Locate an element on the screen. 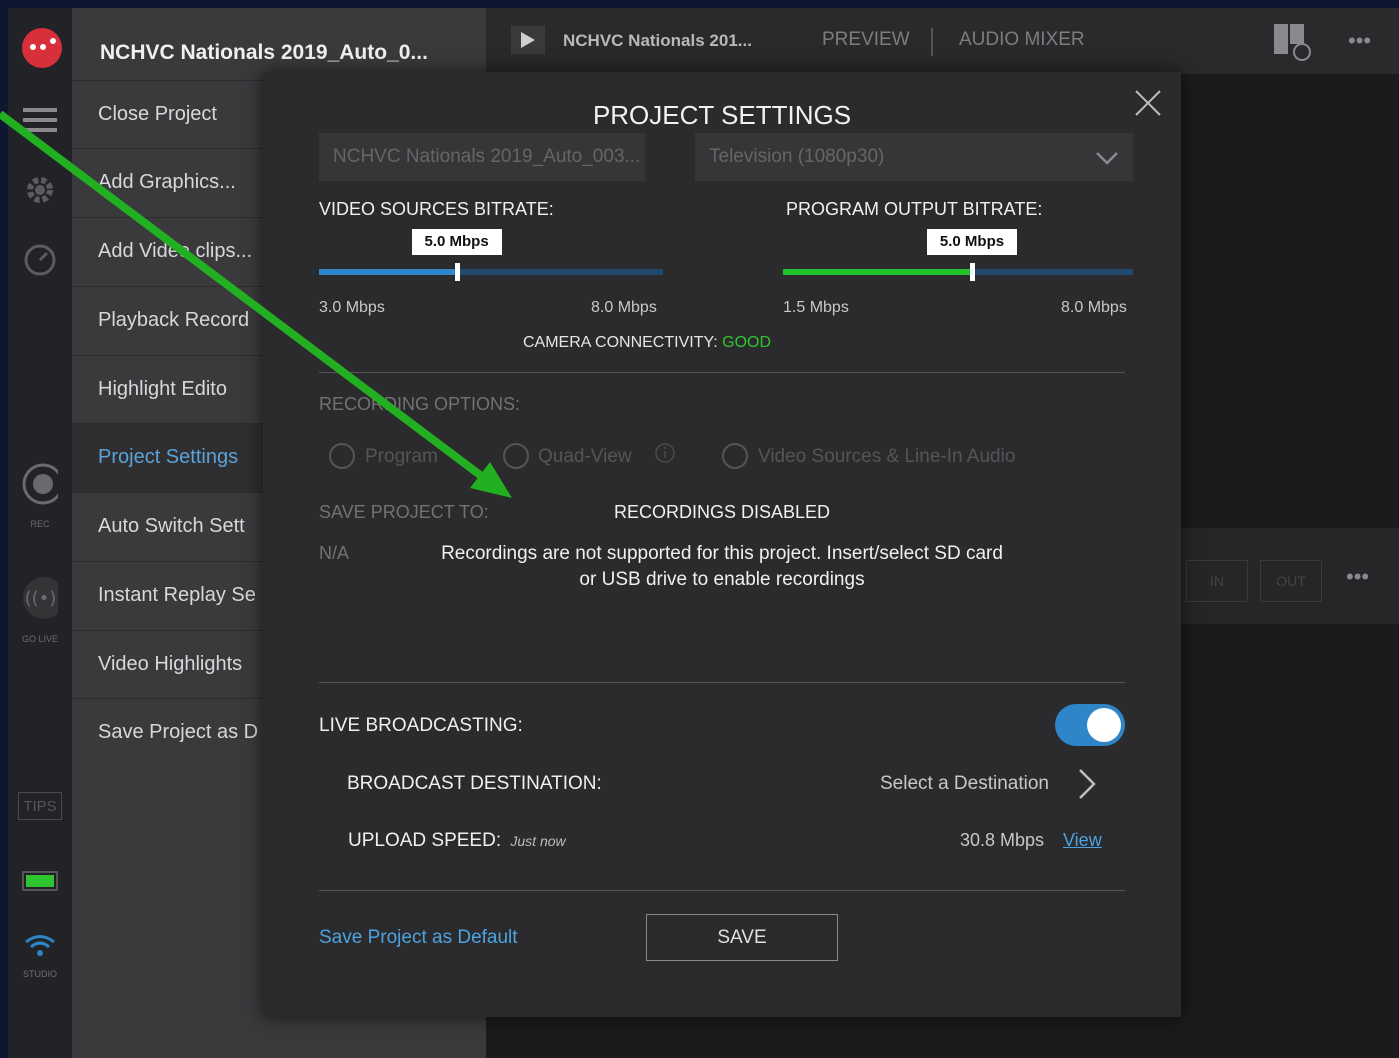  strip-more-icon: ••• is located at coordinates (1357, 577).